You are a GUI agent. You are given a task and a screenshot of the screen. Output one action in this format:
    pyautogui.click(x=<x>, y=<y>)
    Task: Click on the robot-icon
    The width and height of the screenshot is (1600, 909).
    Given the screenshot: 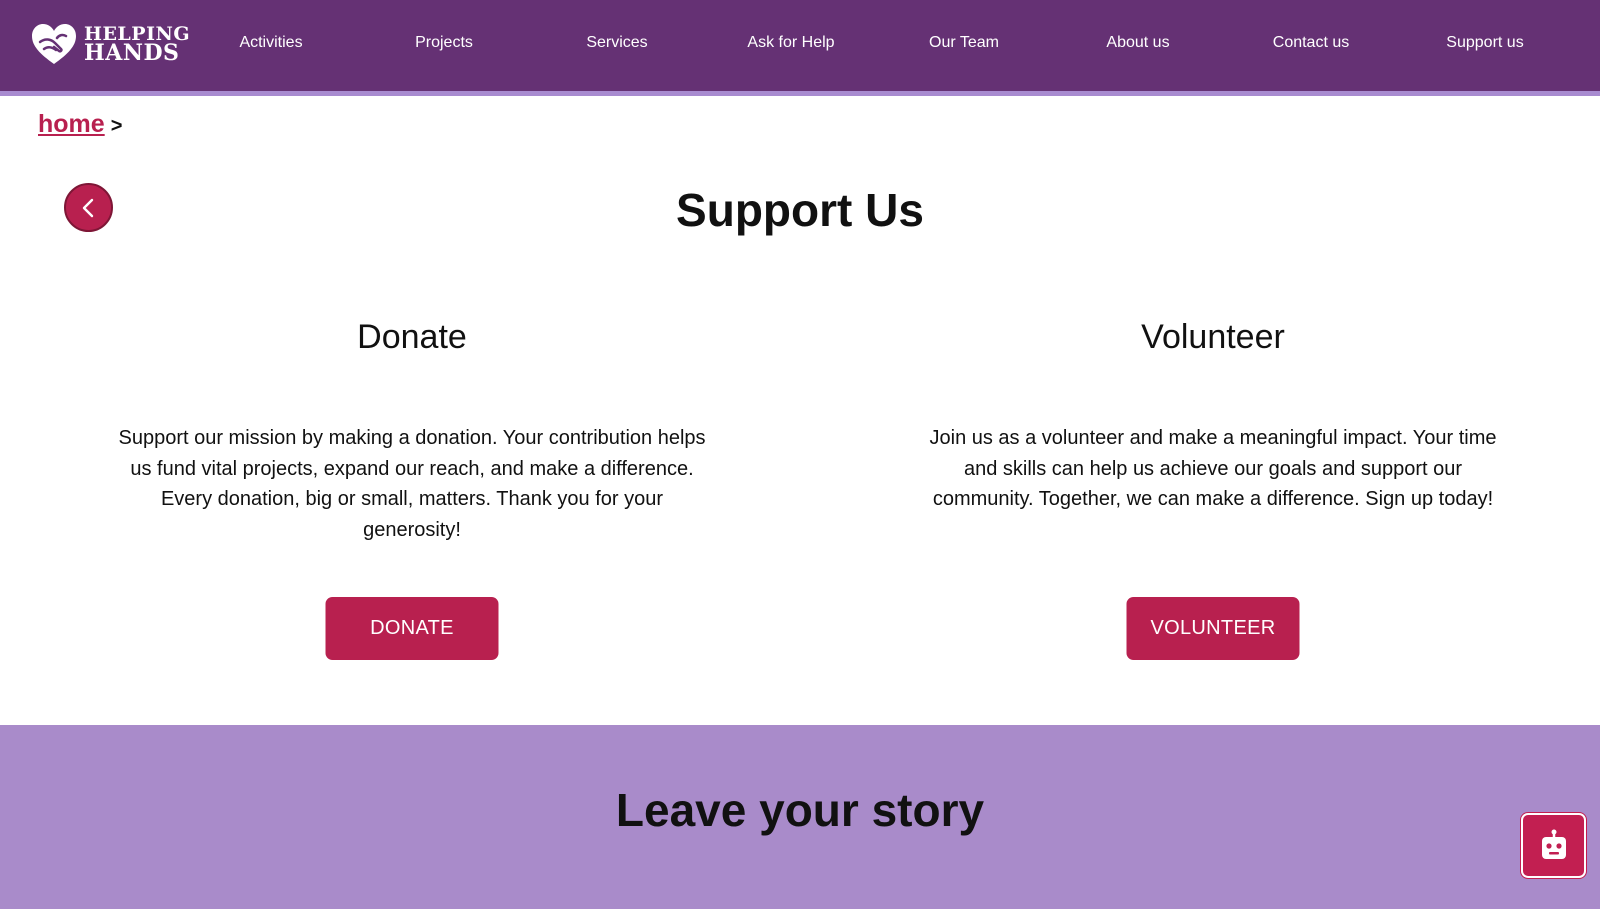 What is the action you would take?
    pyautogui.click(x=1553, y=844)
    